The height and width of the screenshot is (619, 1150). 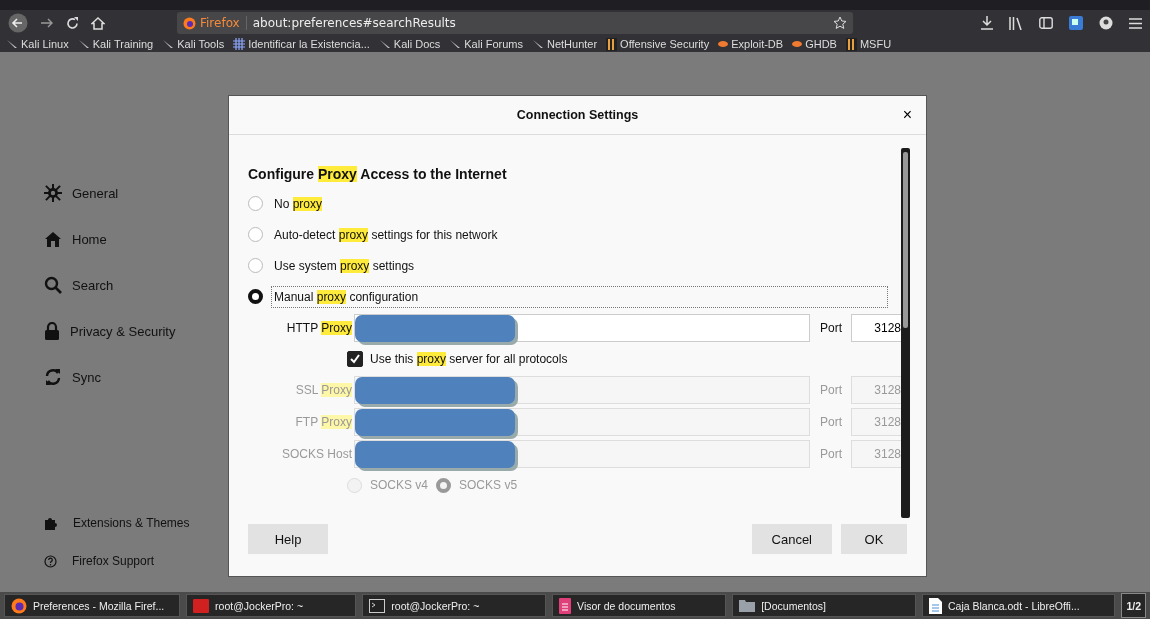 I want to click on menu-icon, so click(x=1135, y=23).